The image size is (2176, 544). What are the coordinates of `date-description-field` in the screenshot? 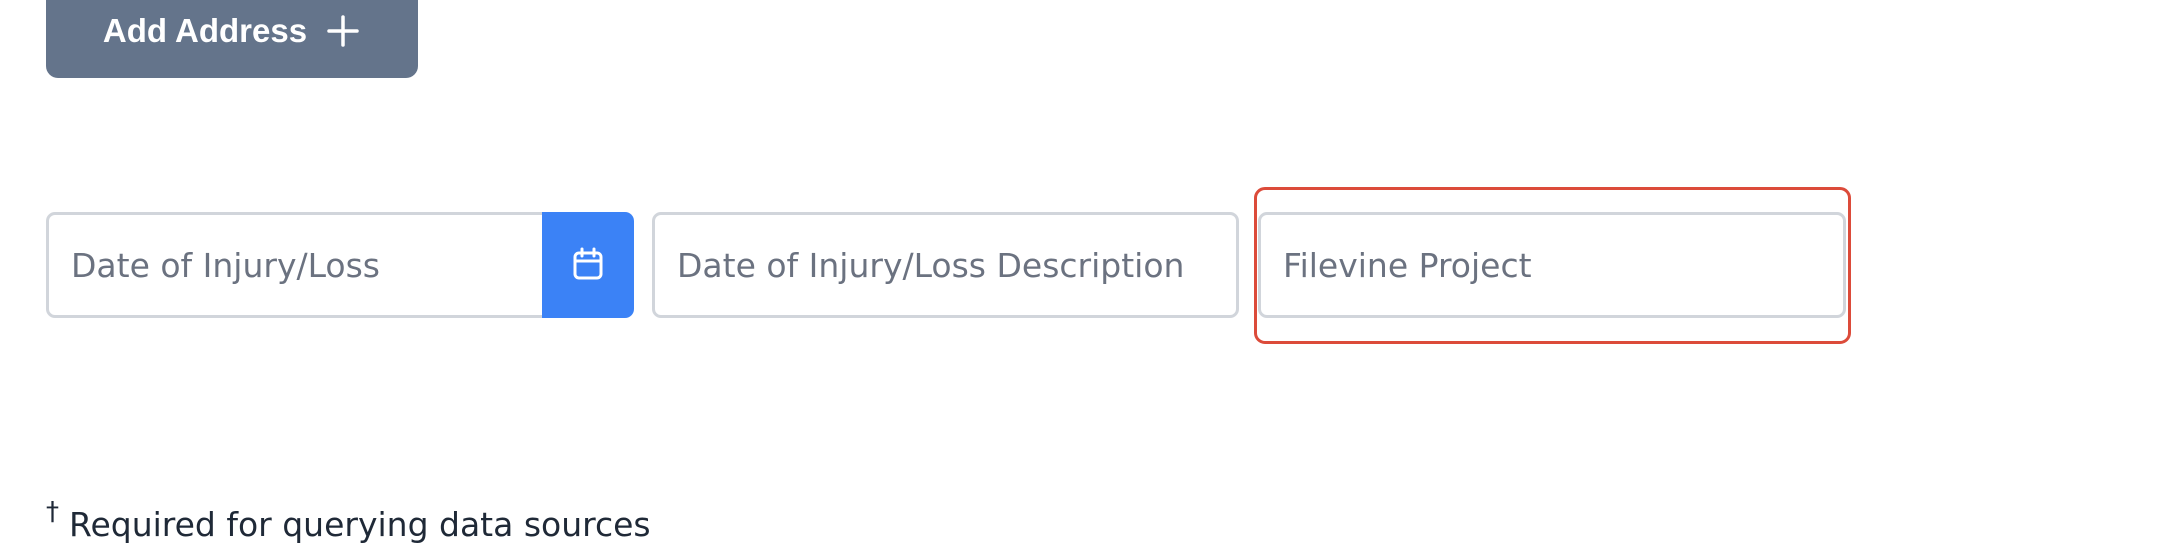 It's located at (945, 265).